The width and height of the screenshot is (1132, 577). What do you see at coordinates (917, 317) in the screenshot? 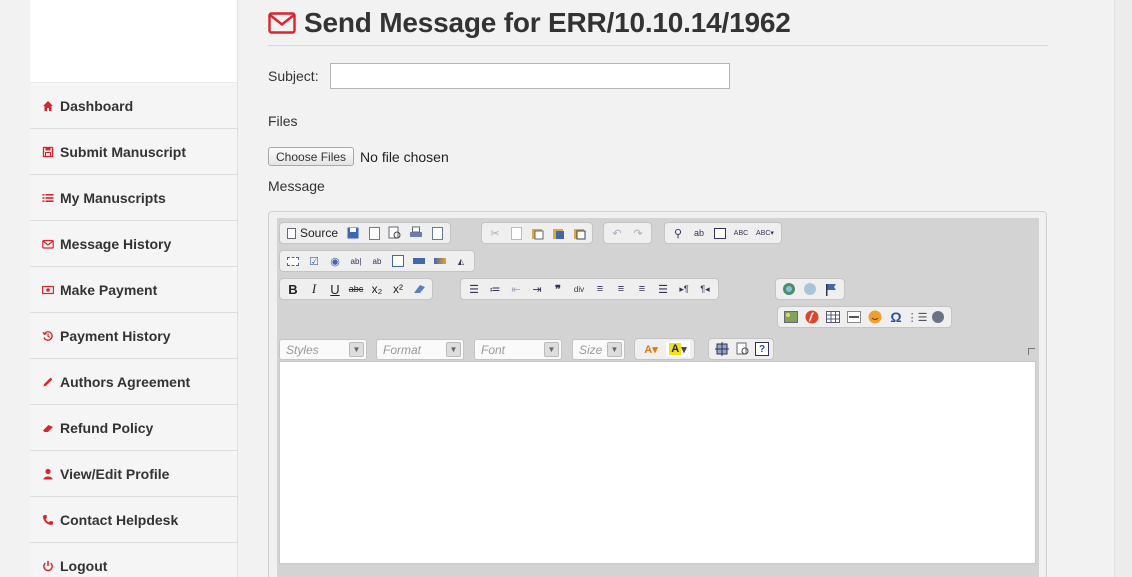
I see `page-break-icon: ⋮☰` at bounding box center [917, 317].